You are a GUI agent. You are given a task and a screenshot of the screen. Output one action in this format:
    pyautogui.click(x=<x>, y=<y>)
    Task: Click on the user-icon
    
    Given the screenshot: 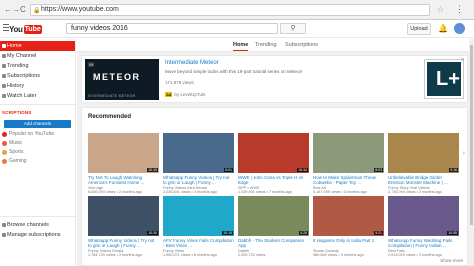 What is the action you would take?
    pyautogui.click(x=4, y=56)
    